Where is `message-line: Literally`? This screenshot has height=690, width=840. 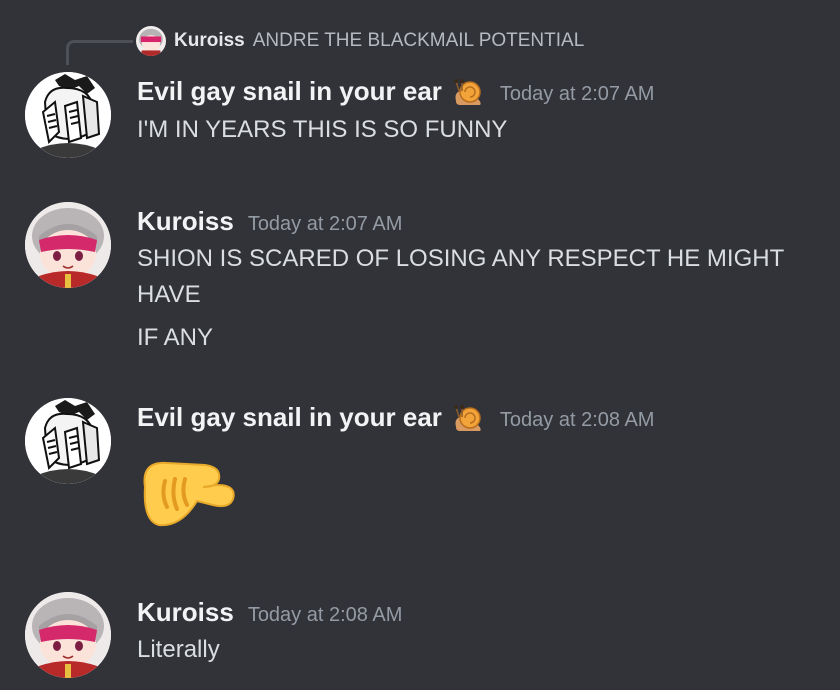
message-line: Literally is located at coordinates (178, 649).